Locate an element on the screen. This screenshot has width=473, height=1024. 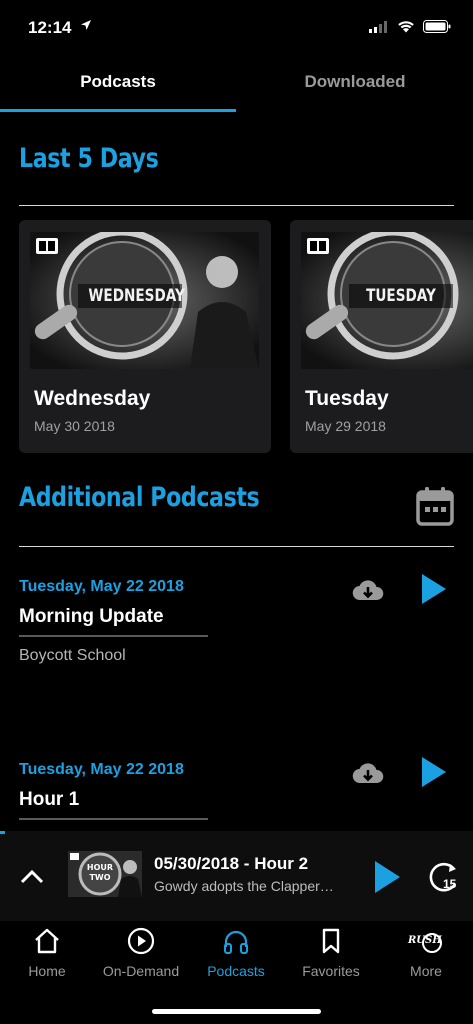
home-icon is located at coordinates (47, 941).